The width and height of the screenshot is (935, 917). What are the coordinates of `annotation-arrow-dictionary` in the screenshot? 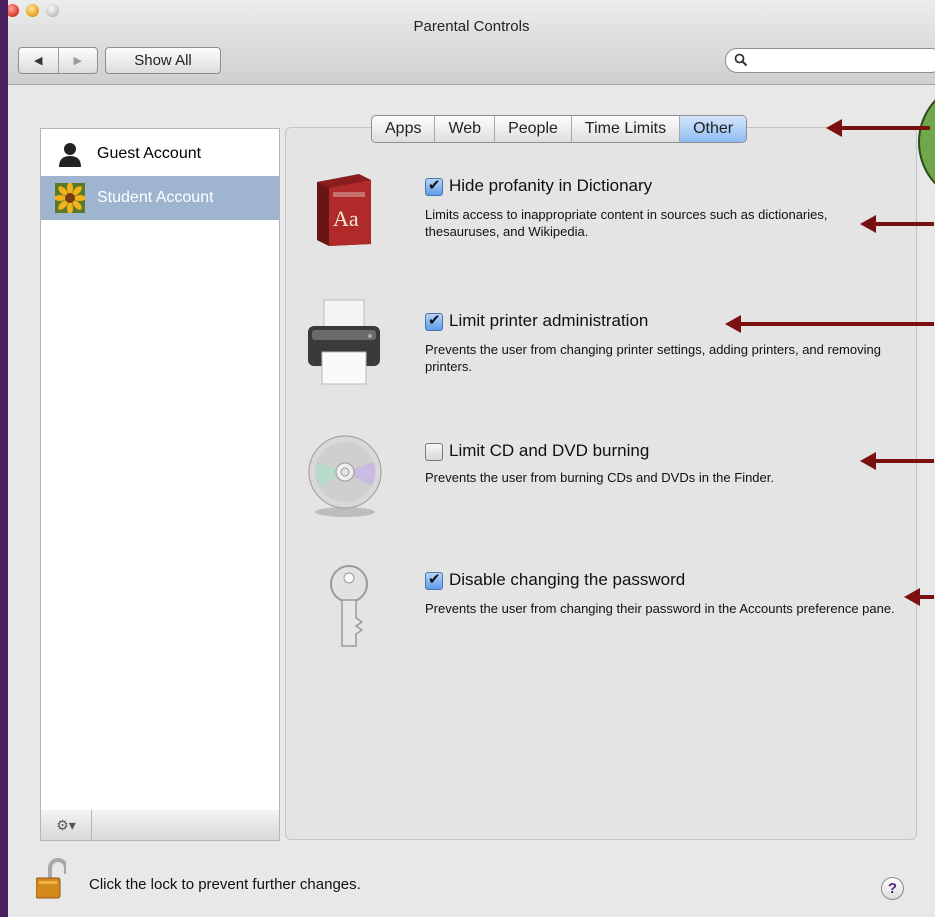 It's located at (897, 224).